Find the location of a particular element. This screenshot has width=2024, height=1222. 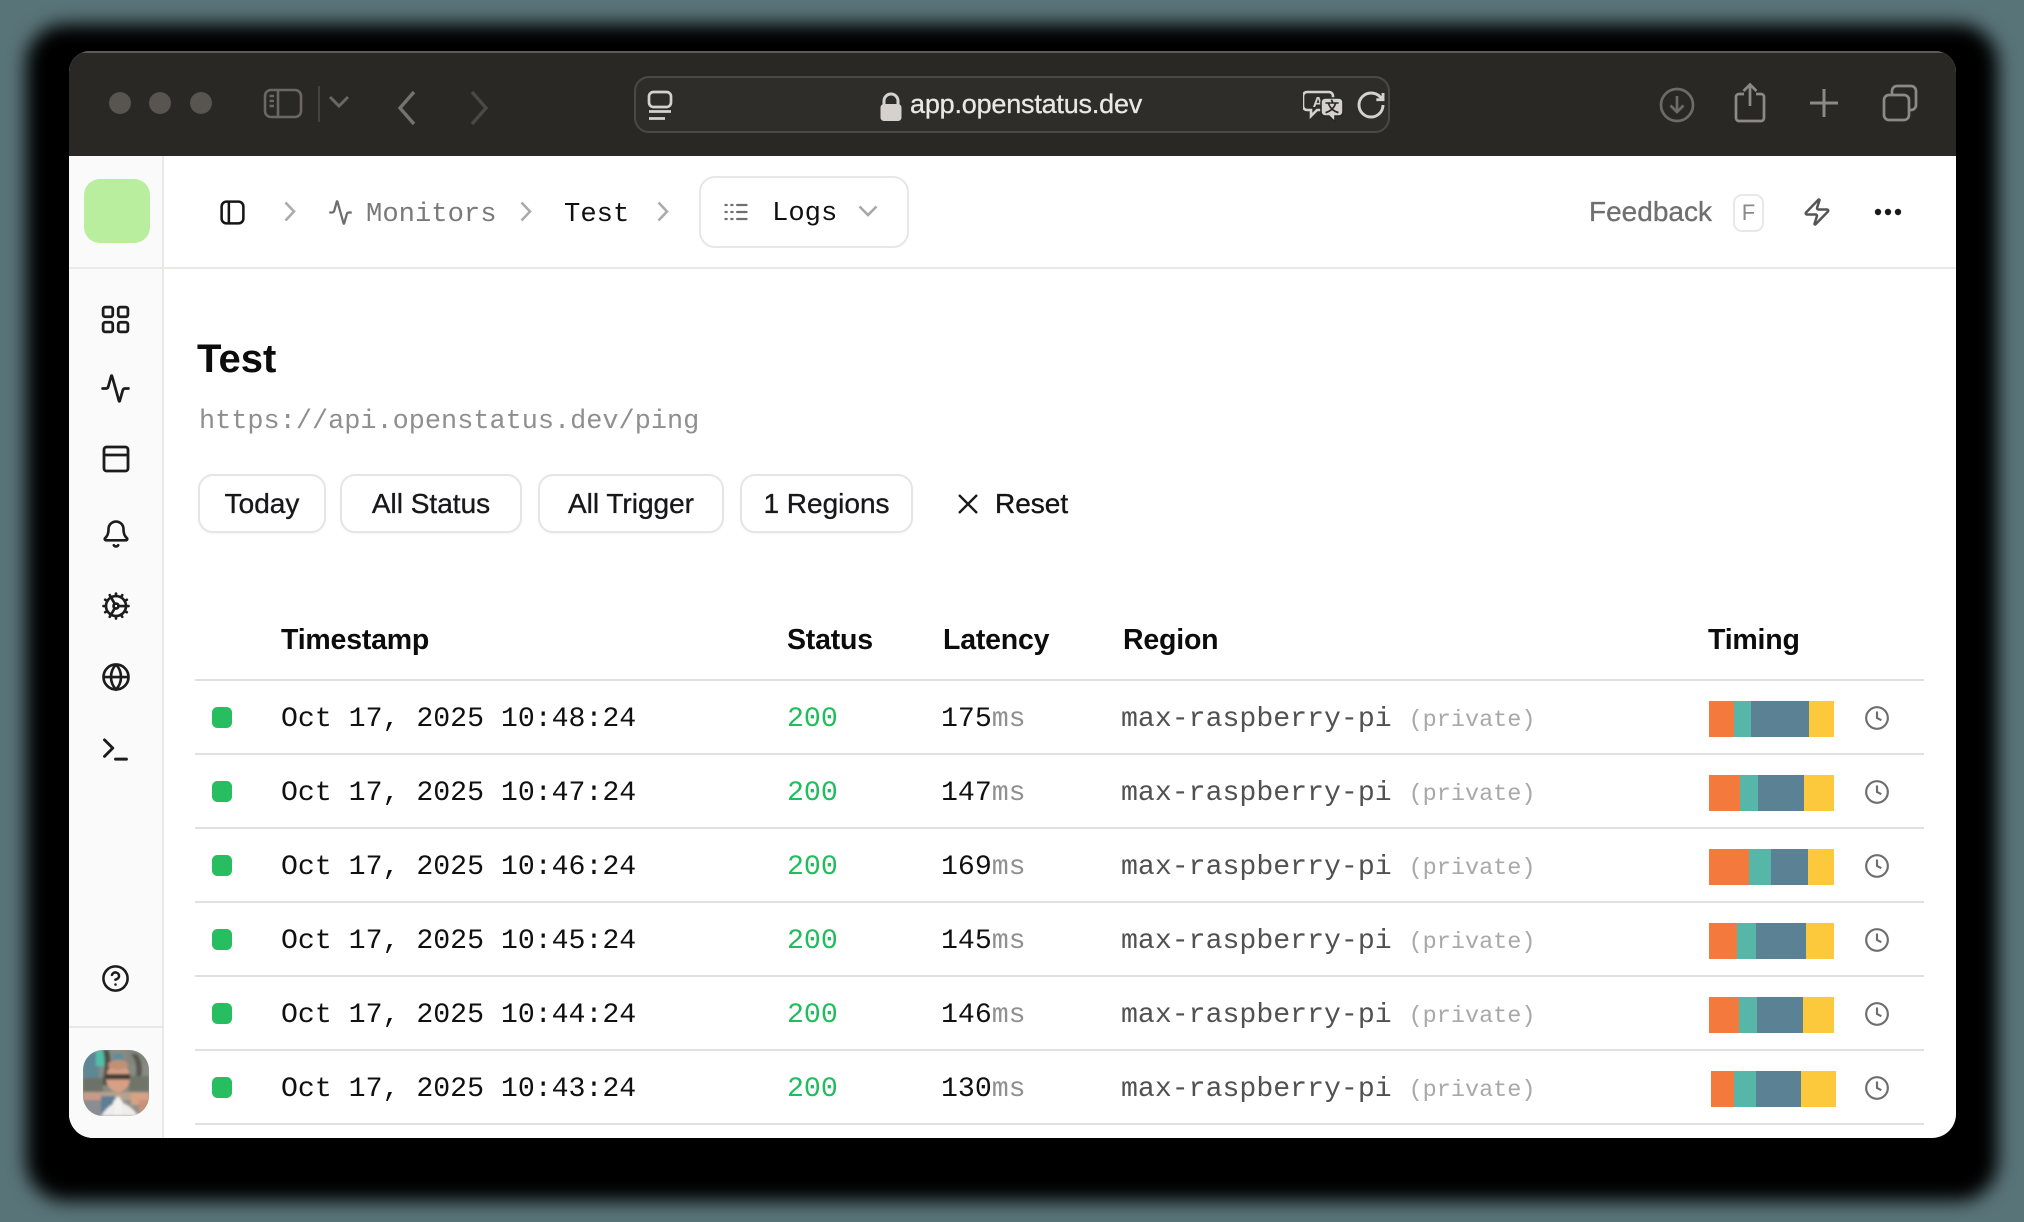

svg-text: 文 is located at coordinates (1332, 107).